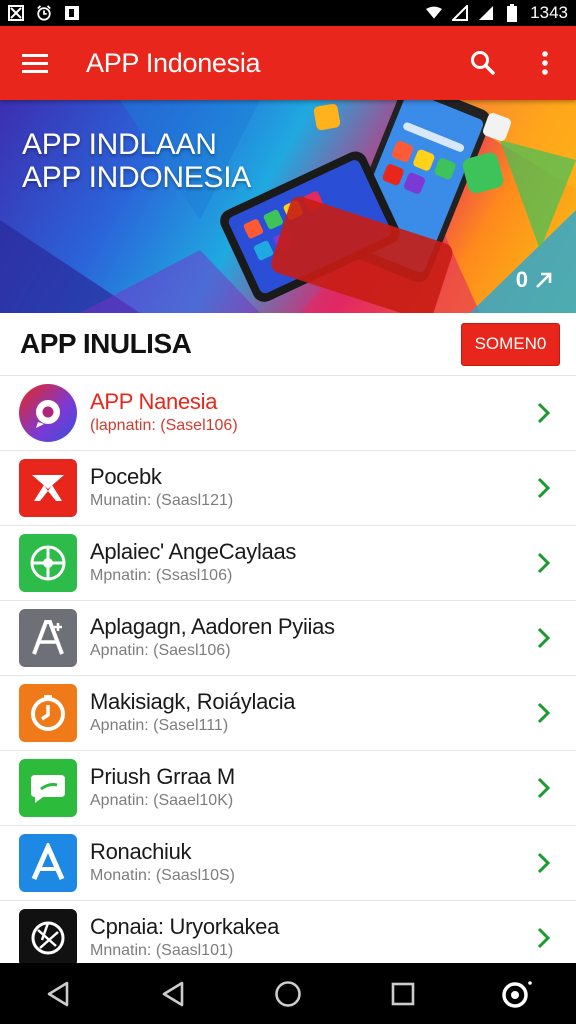 The image size is (576, 1024). I want to click on item-name: Ronachiuk, so click(141, 851).